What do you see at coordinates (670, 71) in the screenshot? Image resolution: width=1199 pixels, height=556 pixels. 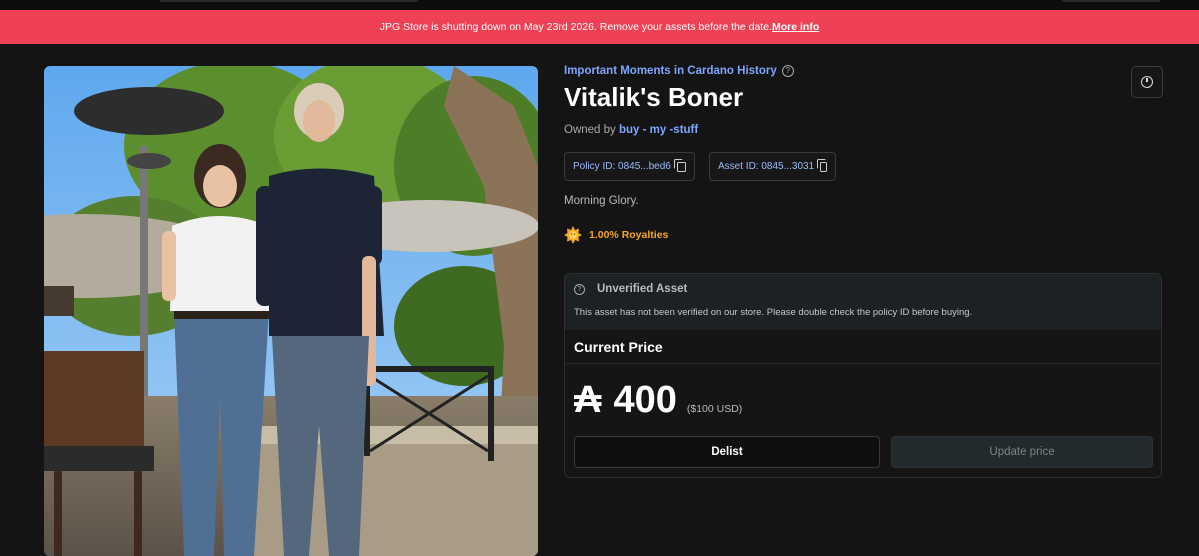 I see `collection-link: Important Moments in Cardano History` at bounding box center [670, 71].